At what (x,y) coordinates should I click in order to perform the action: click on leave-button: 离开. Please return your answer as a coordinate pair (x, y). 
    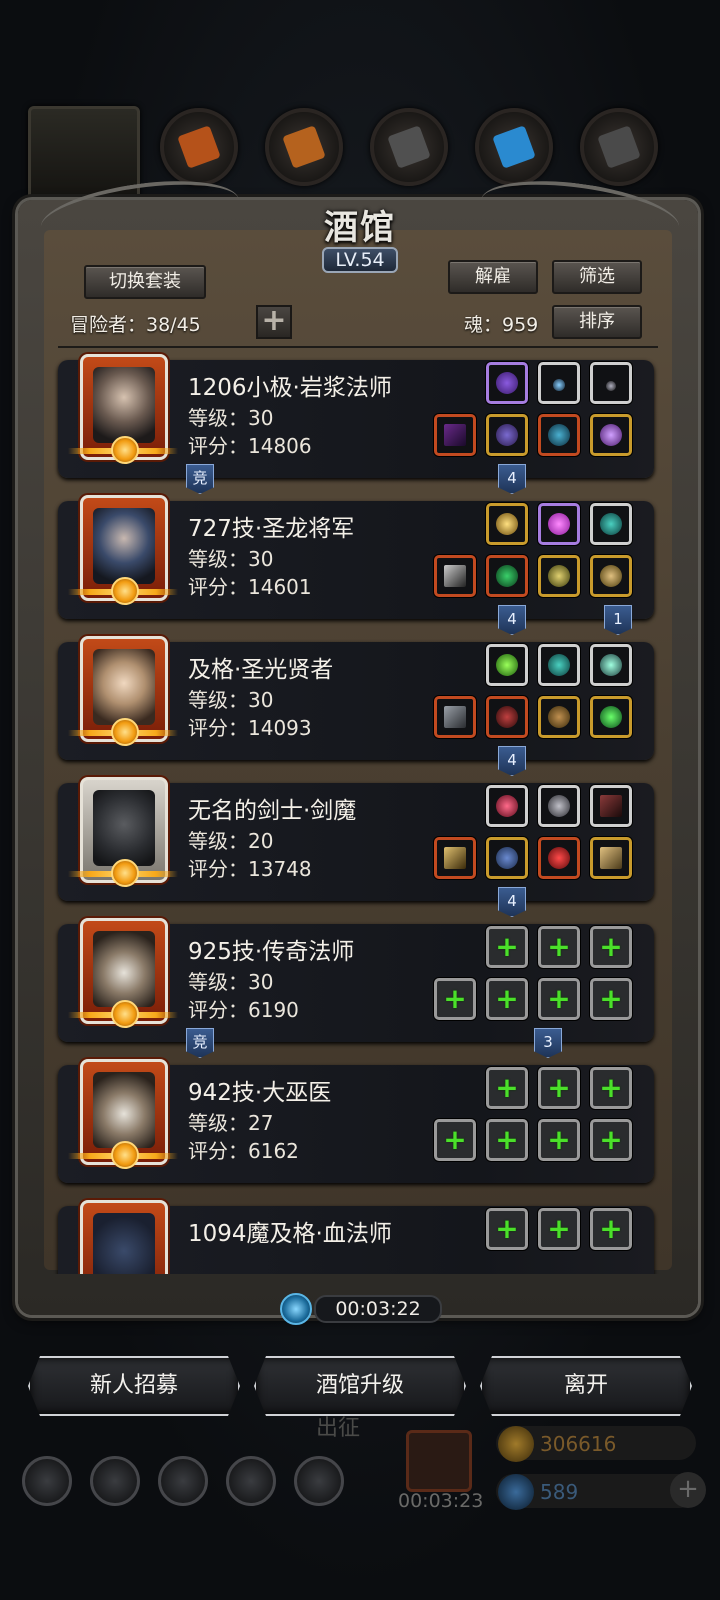
    Looking at the image, I should click on (586, 1386).